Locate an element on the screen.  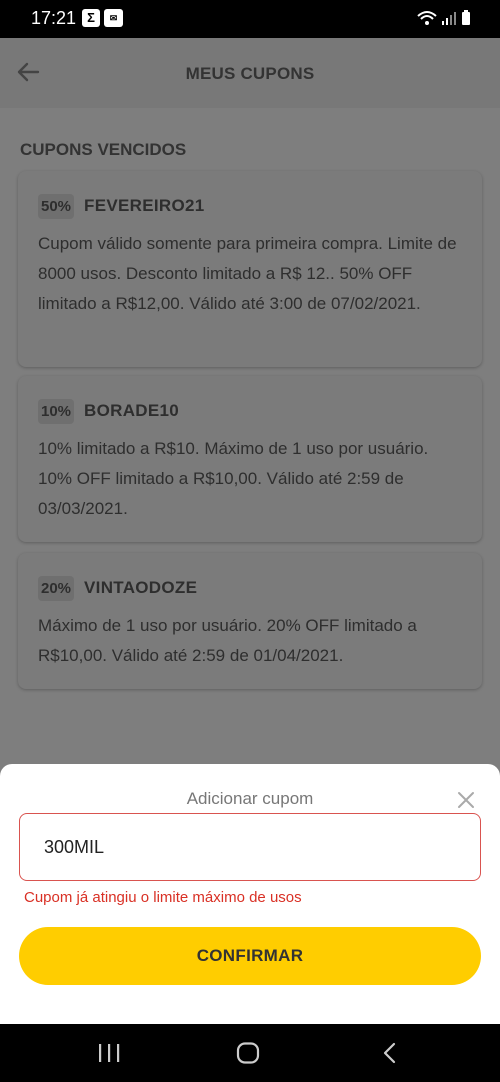
sigma-notification-icon: Σ is located at coordinates (91, 18).